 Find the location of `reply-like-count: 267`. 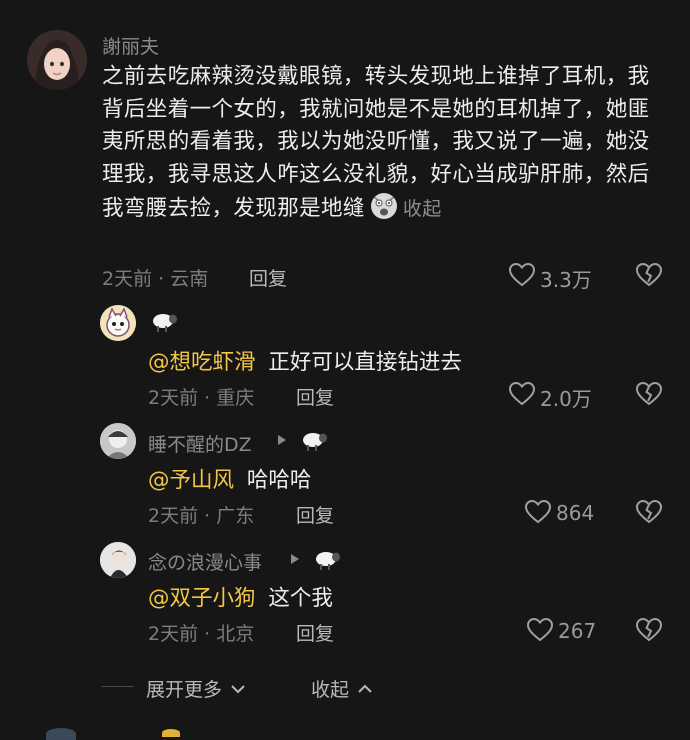

reply-like-count: 267 is located at coordinates (577, 631).